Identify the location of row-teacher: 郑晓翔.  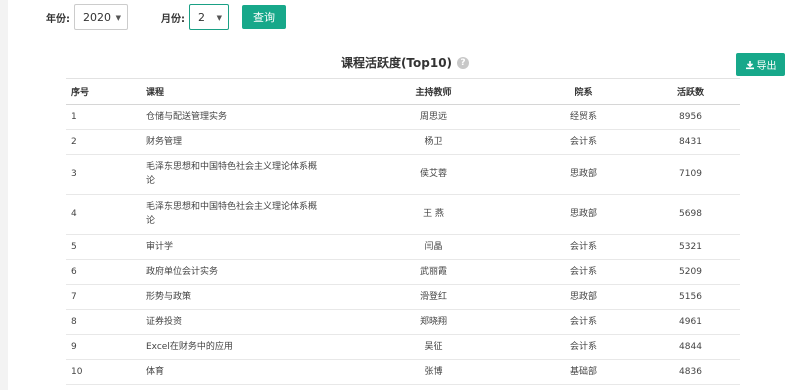
(433, 322).